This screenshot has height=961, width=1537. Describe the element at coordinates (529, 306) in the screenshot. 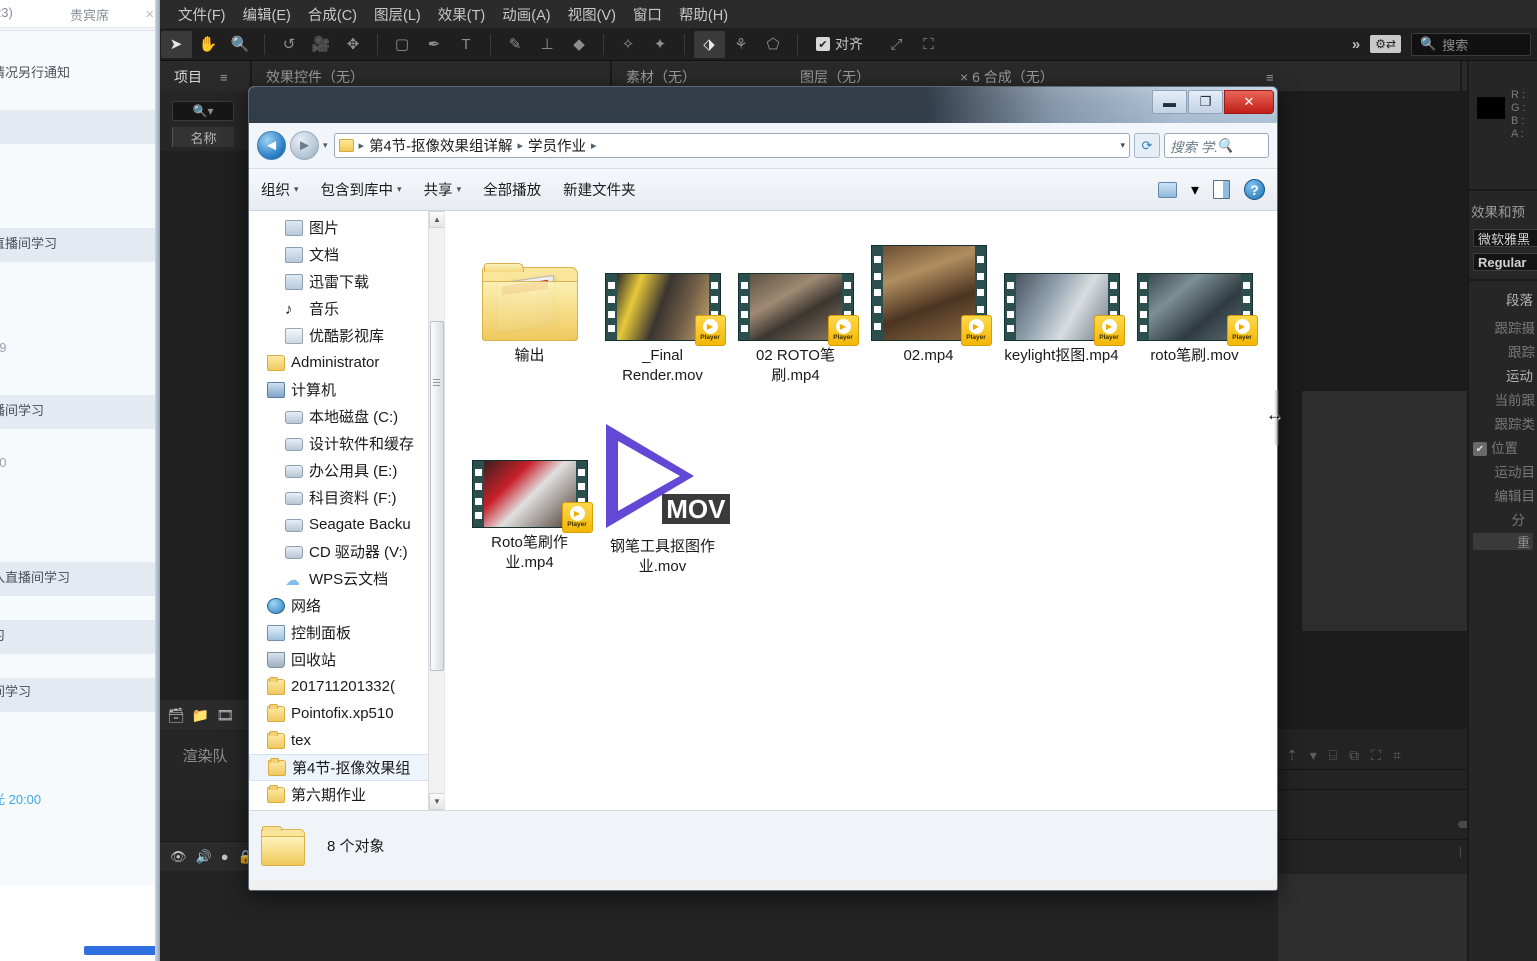

I see `file-item-output-folder: 输出` at that location.